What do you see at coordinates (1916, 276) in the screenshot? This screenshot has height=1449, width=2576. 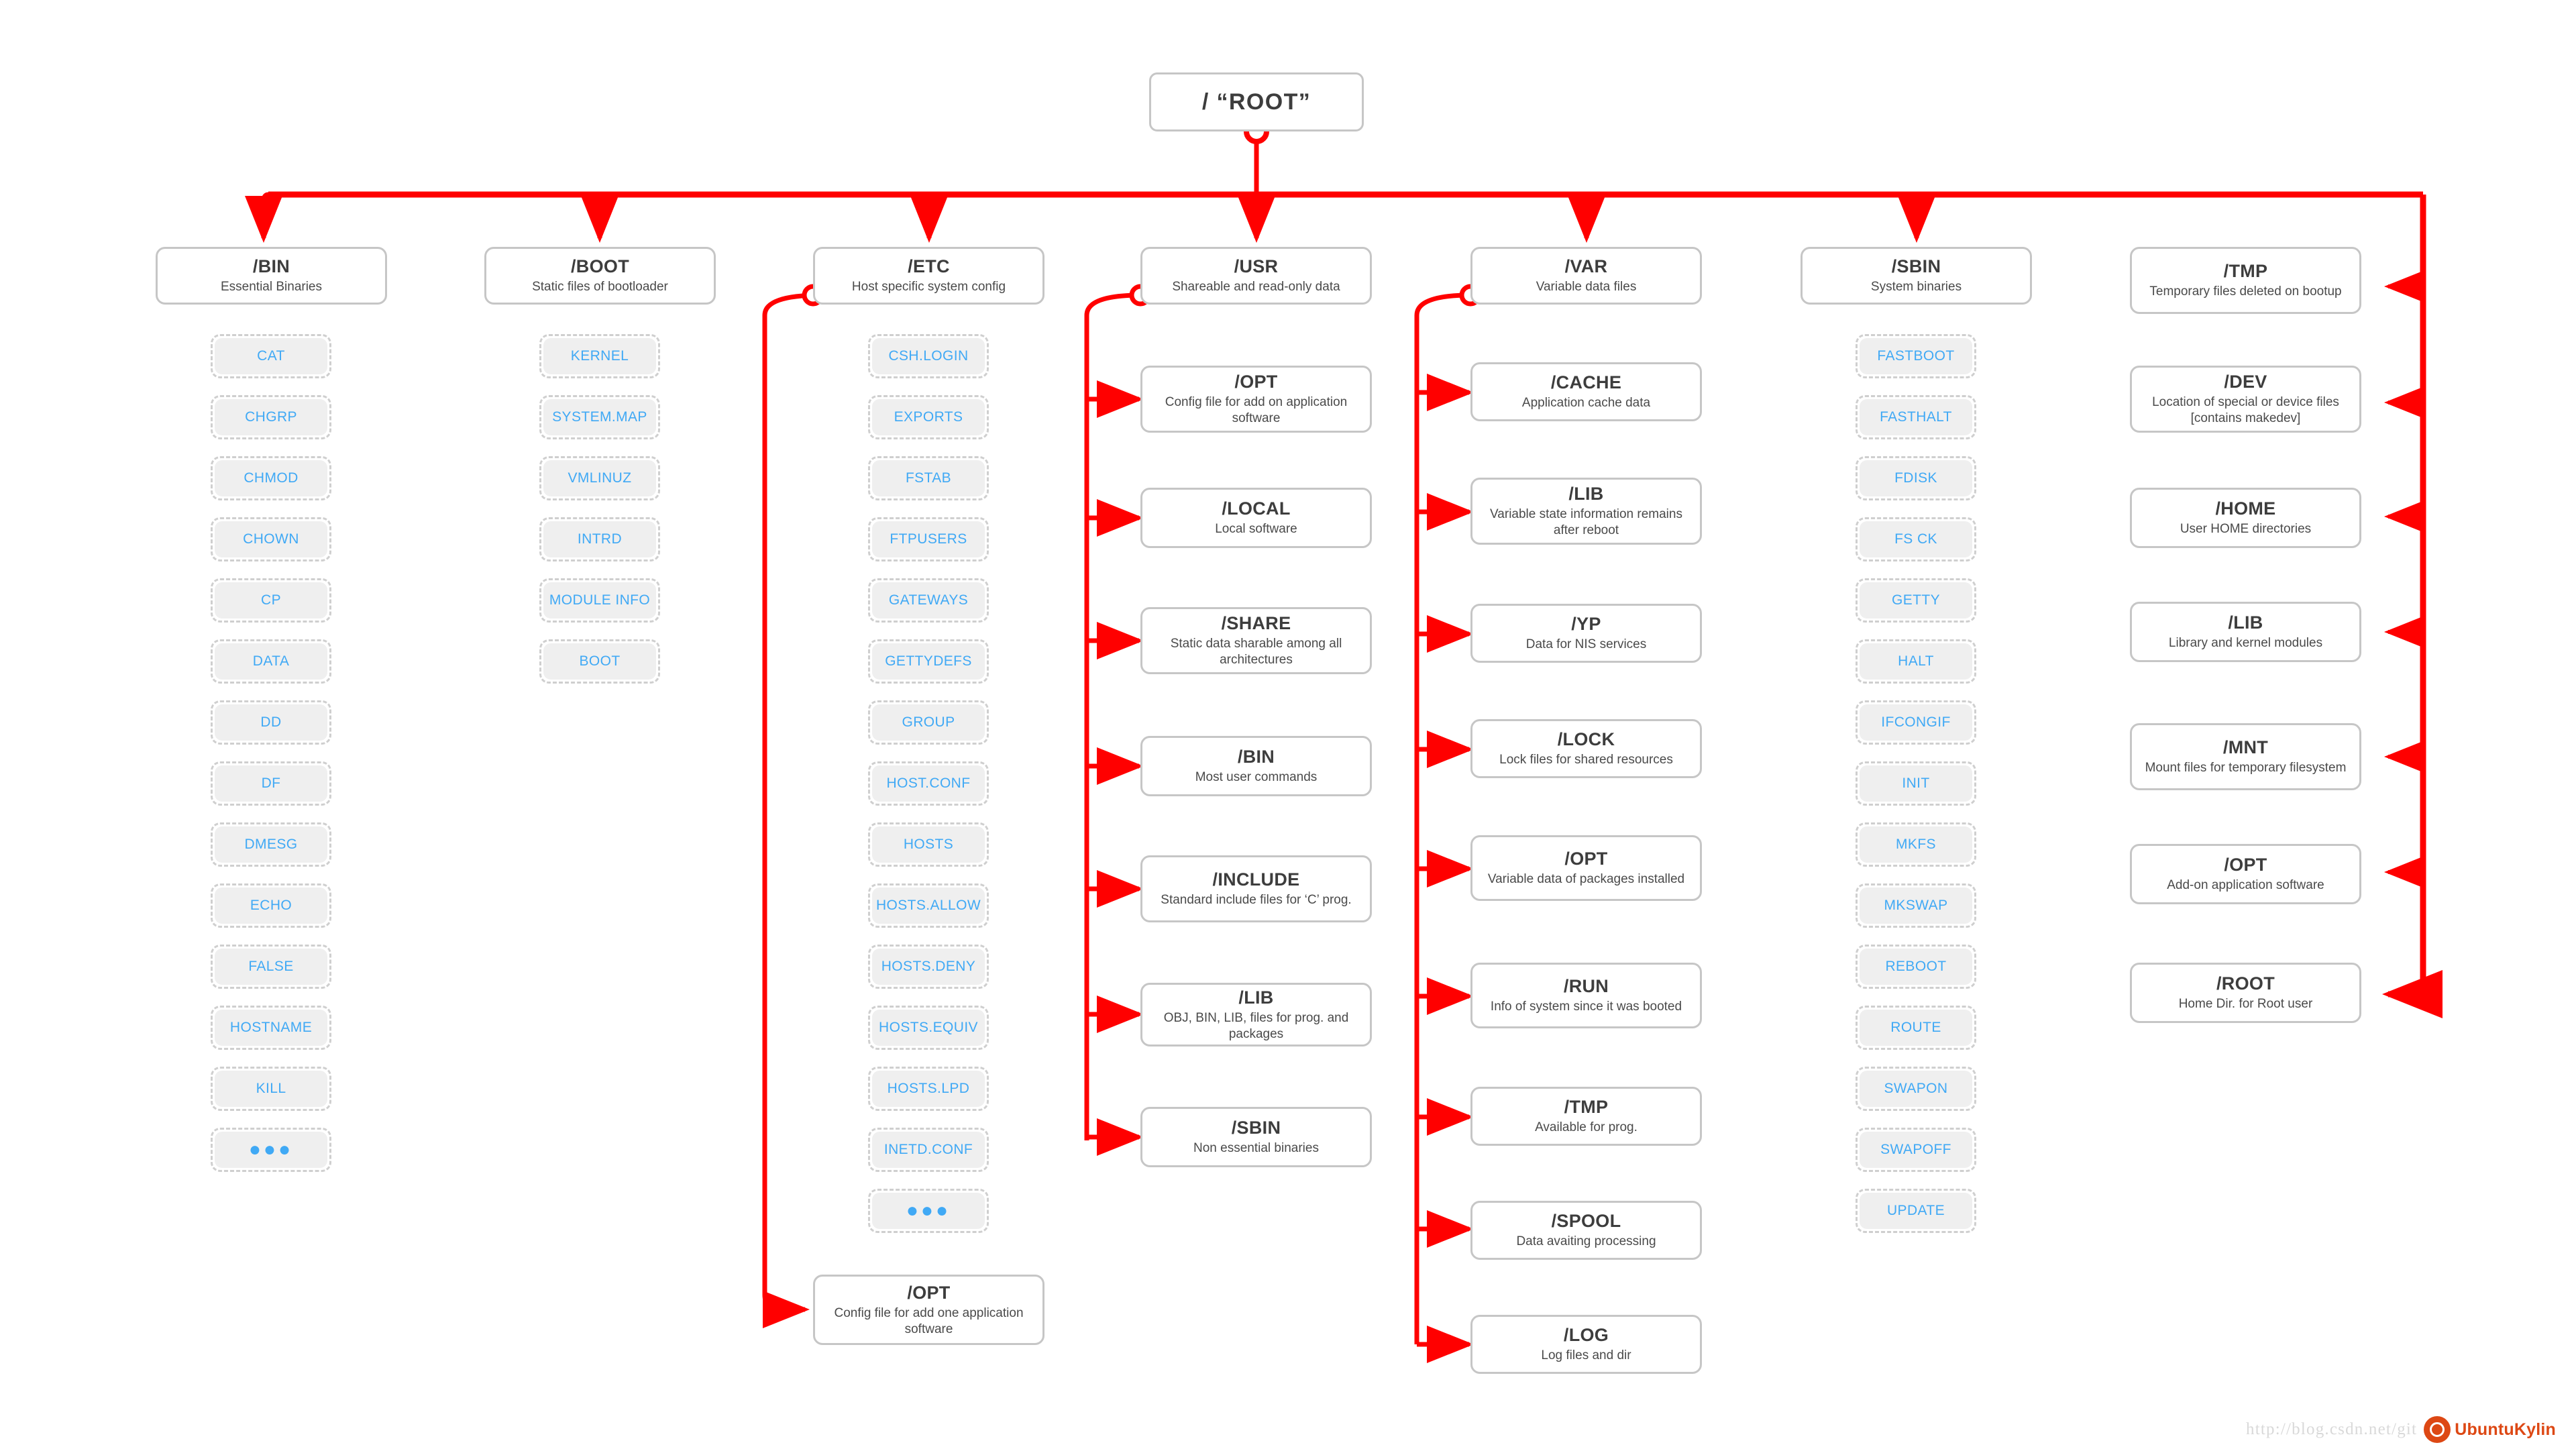 I see `node-header-sbin: /SBIN System binaries` at bounding box center [1916, 276].